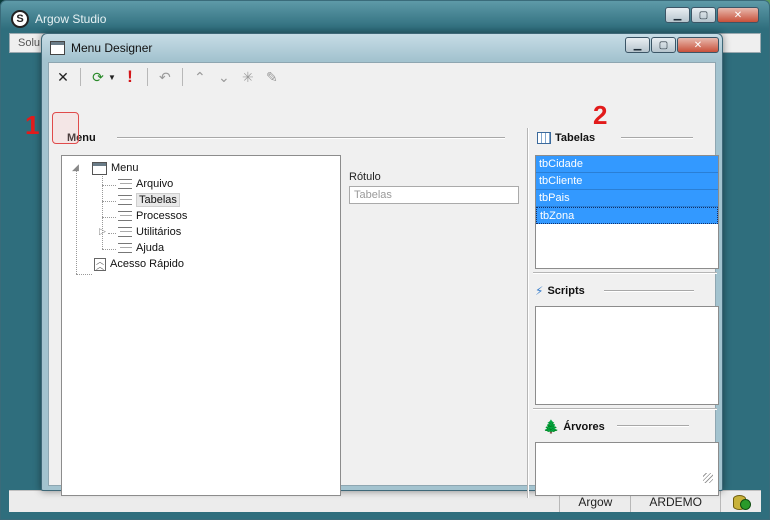 This screenshot has width=770, height=520. Describe the element at coordinates (653, 426) in the screenshot. I see `arvores-group-line` at that location.